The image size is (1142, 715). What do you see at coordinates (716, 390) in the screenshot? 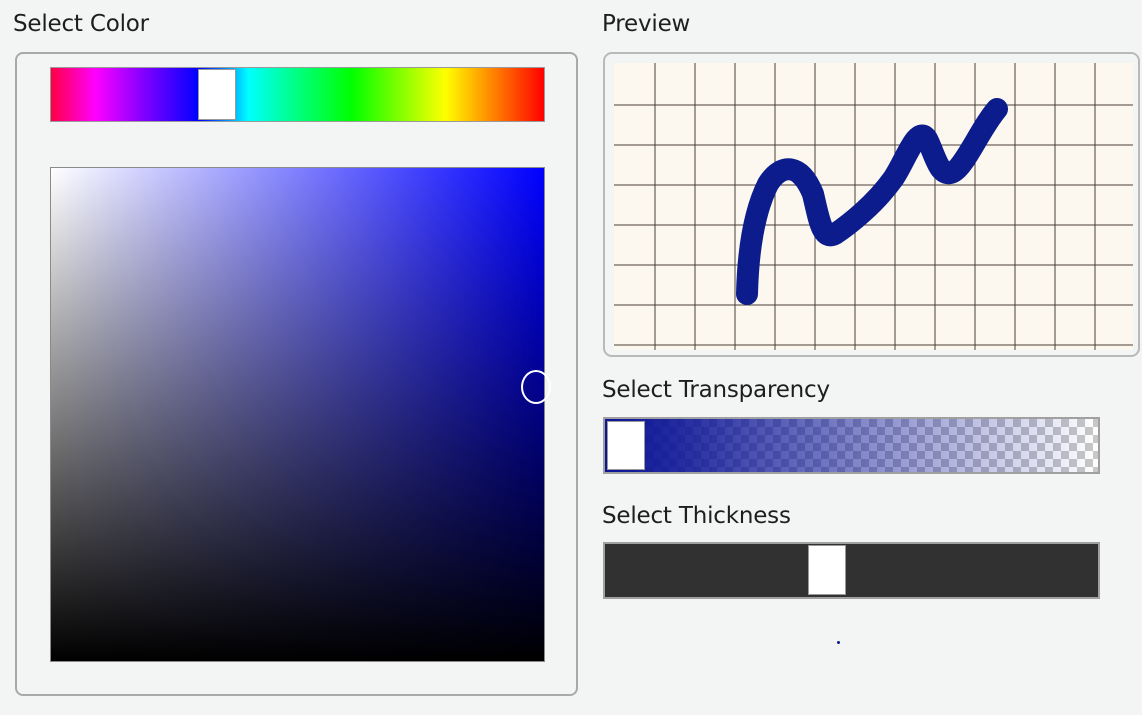
I see `select-transparency-label: Select Transparency` at bounding box center [716, 390].